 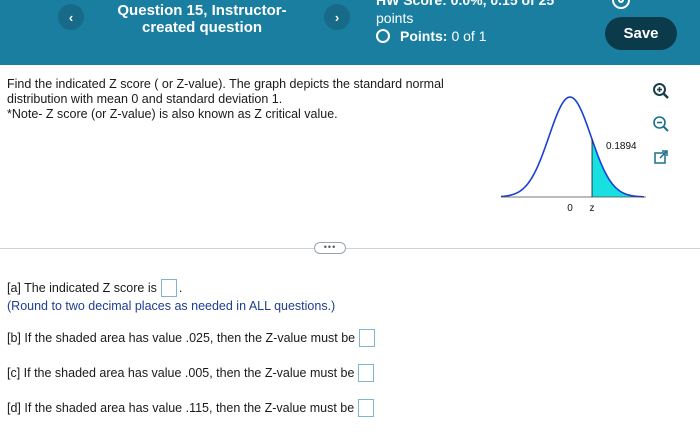 I want to click on question-title: Question 15, Instructor-created question, so click(x=202, y=19).